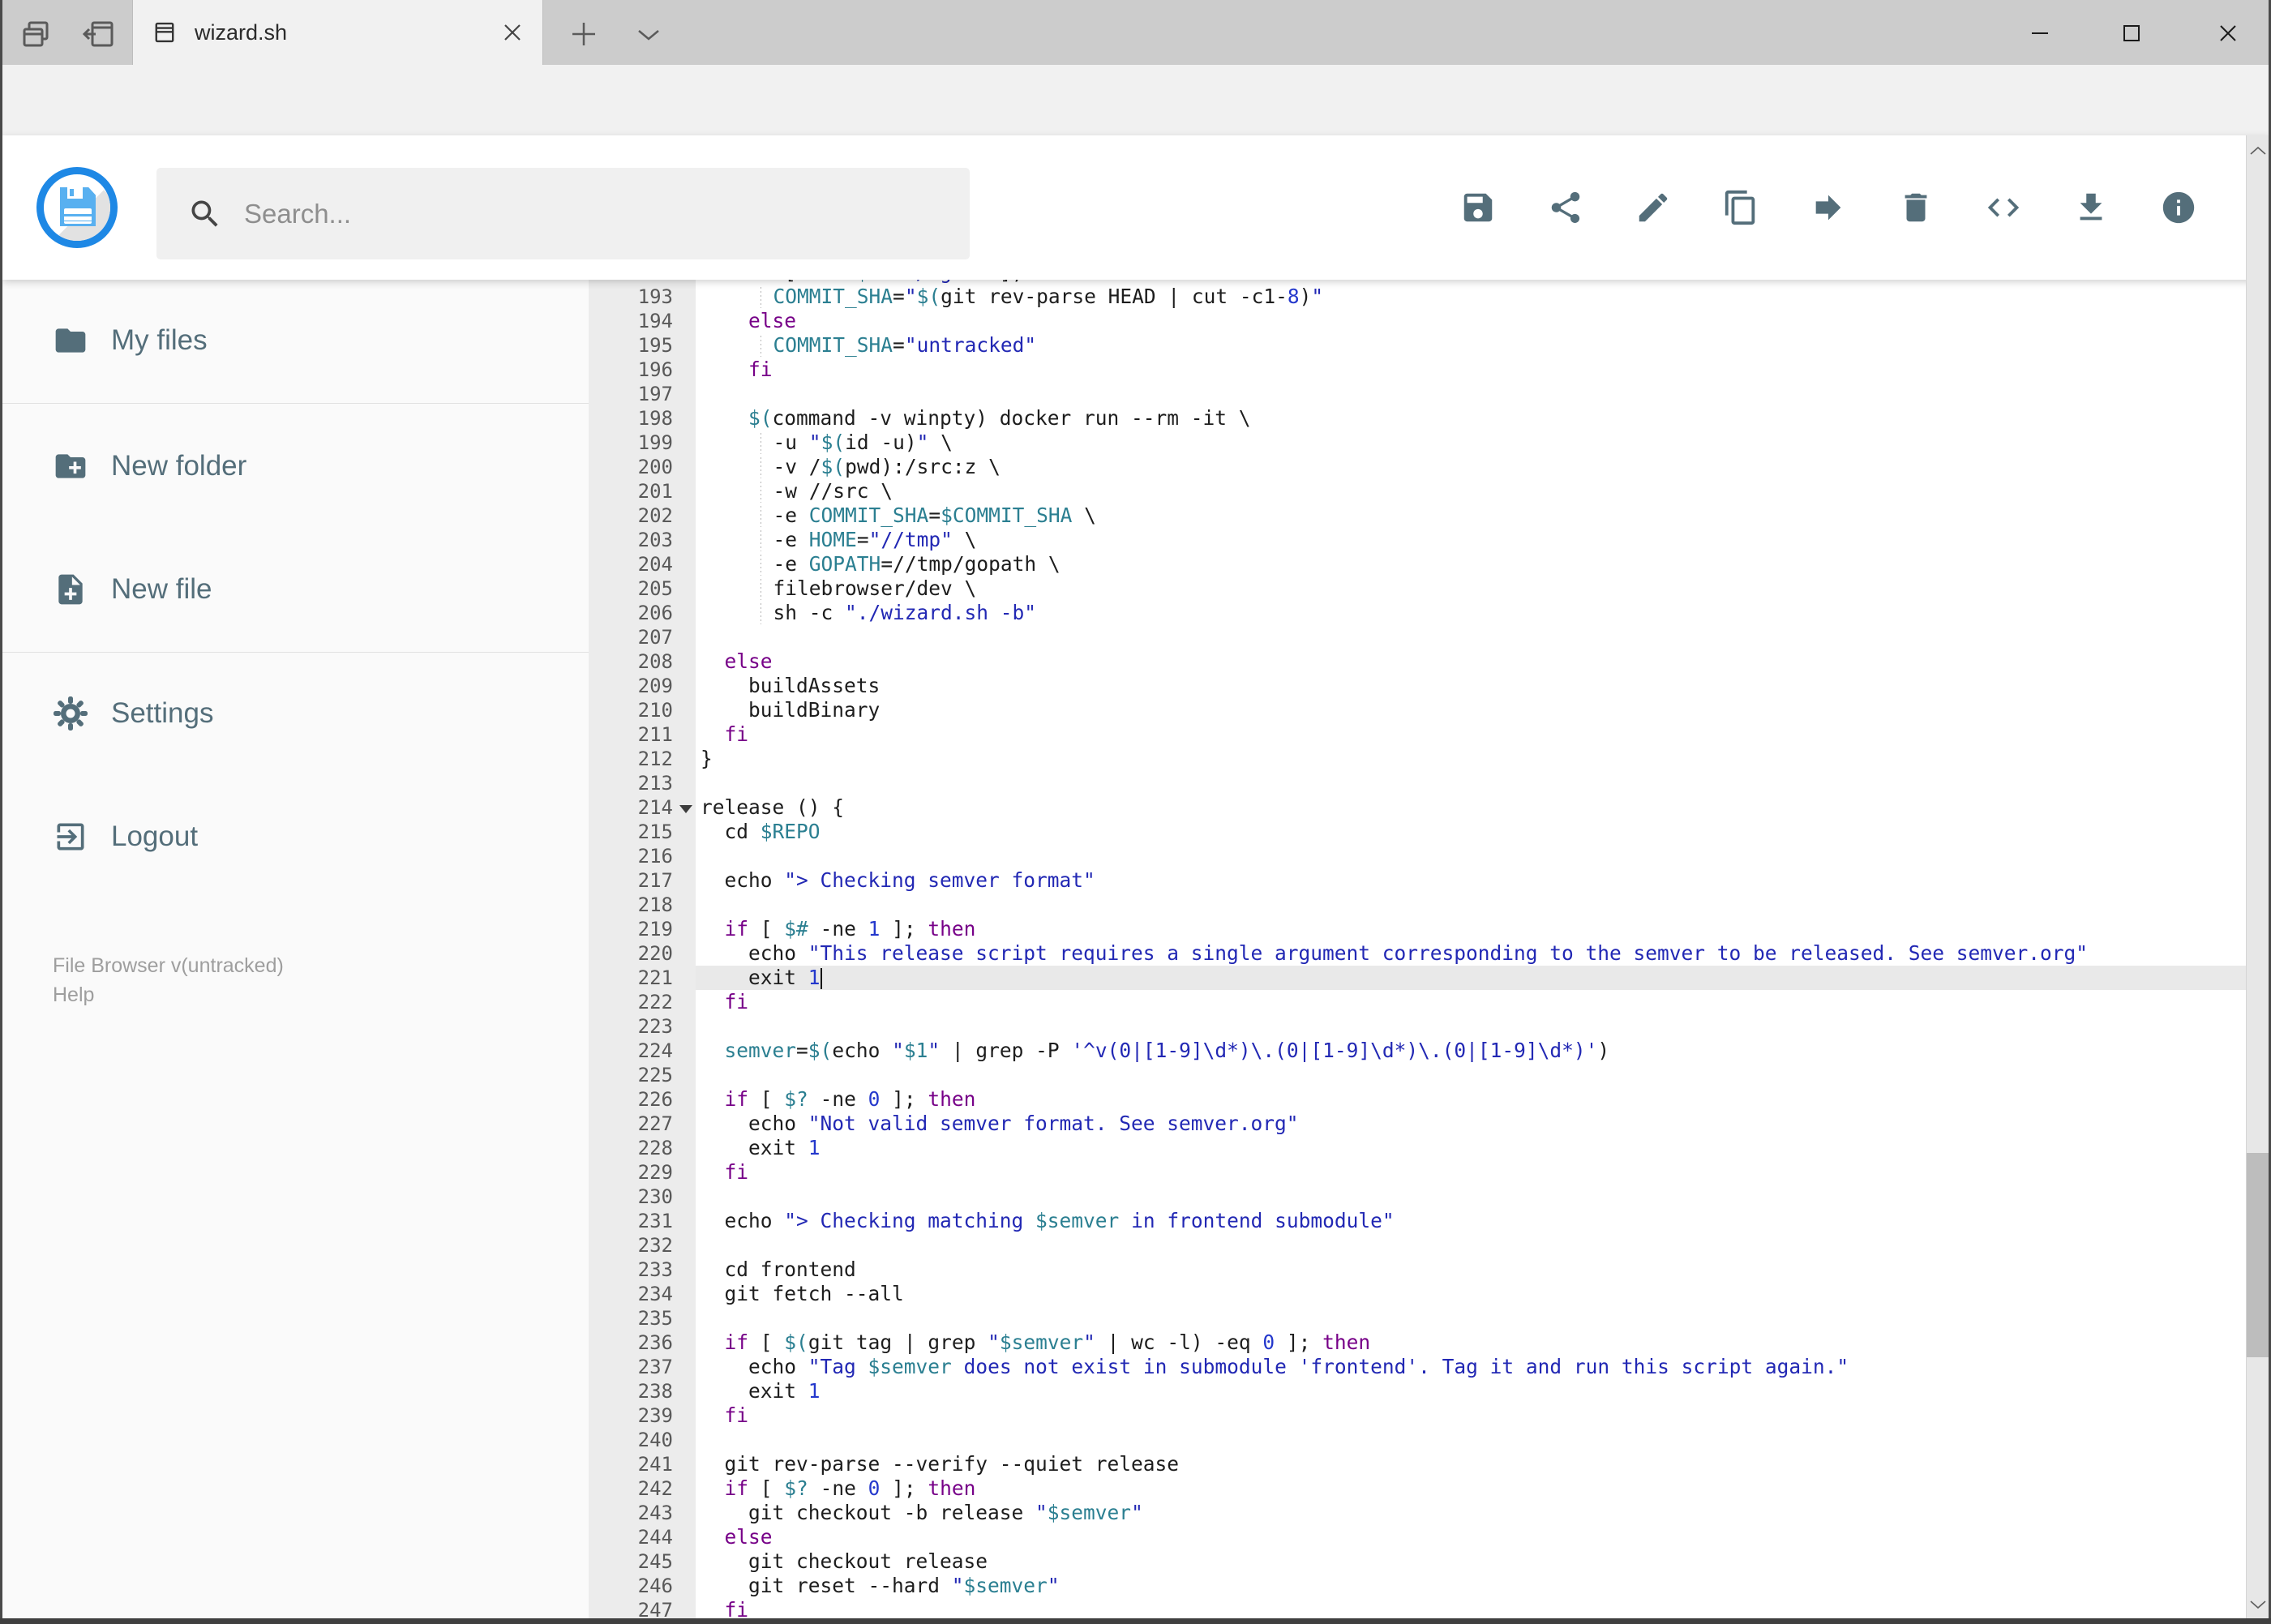 The height and width of the screenshot is (1624, 2271). What do you see at coordinates (1418, 856) in the screenshot?
I see `code-line: 216` at bounding box center [1418, 856].